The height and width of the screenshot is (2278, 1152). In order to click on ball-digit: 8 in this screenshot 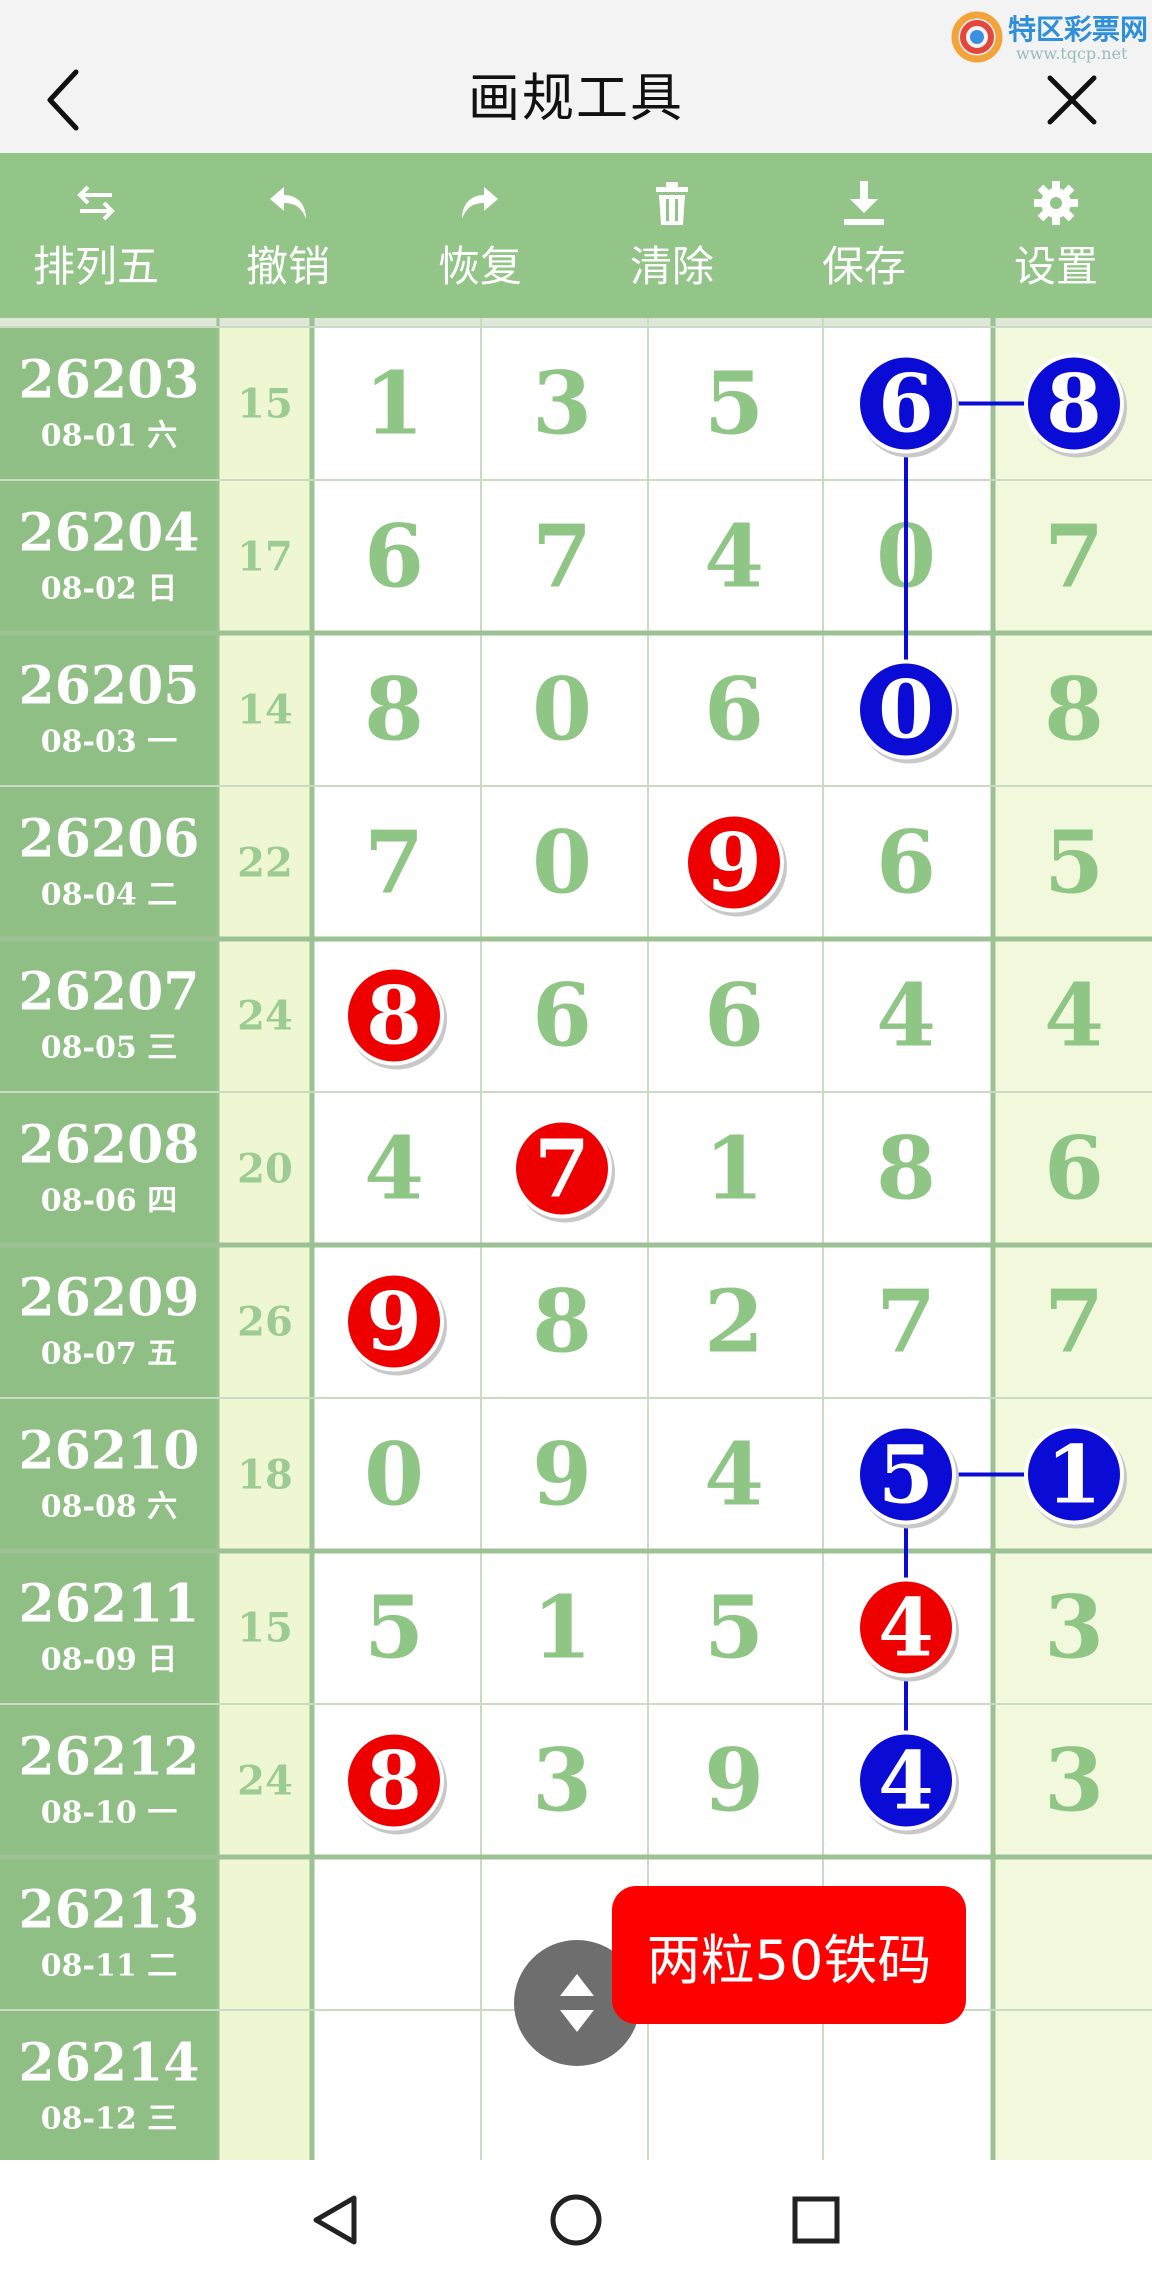, I will do `click(394, 1781)`.